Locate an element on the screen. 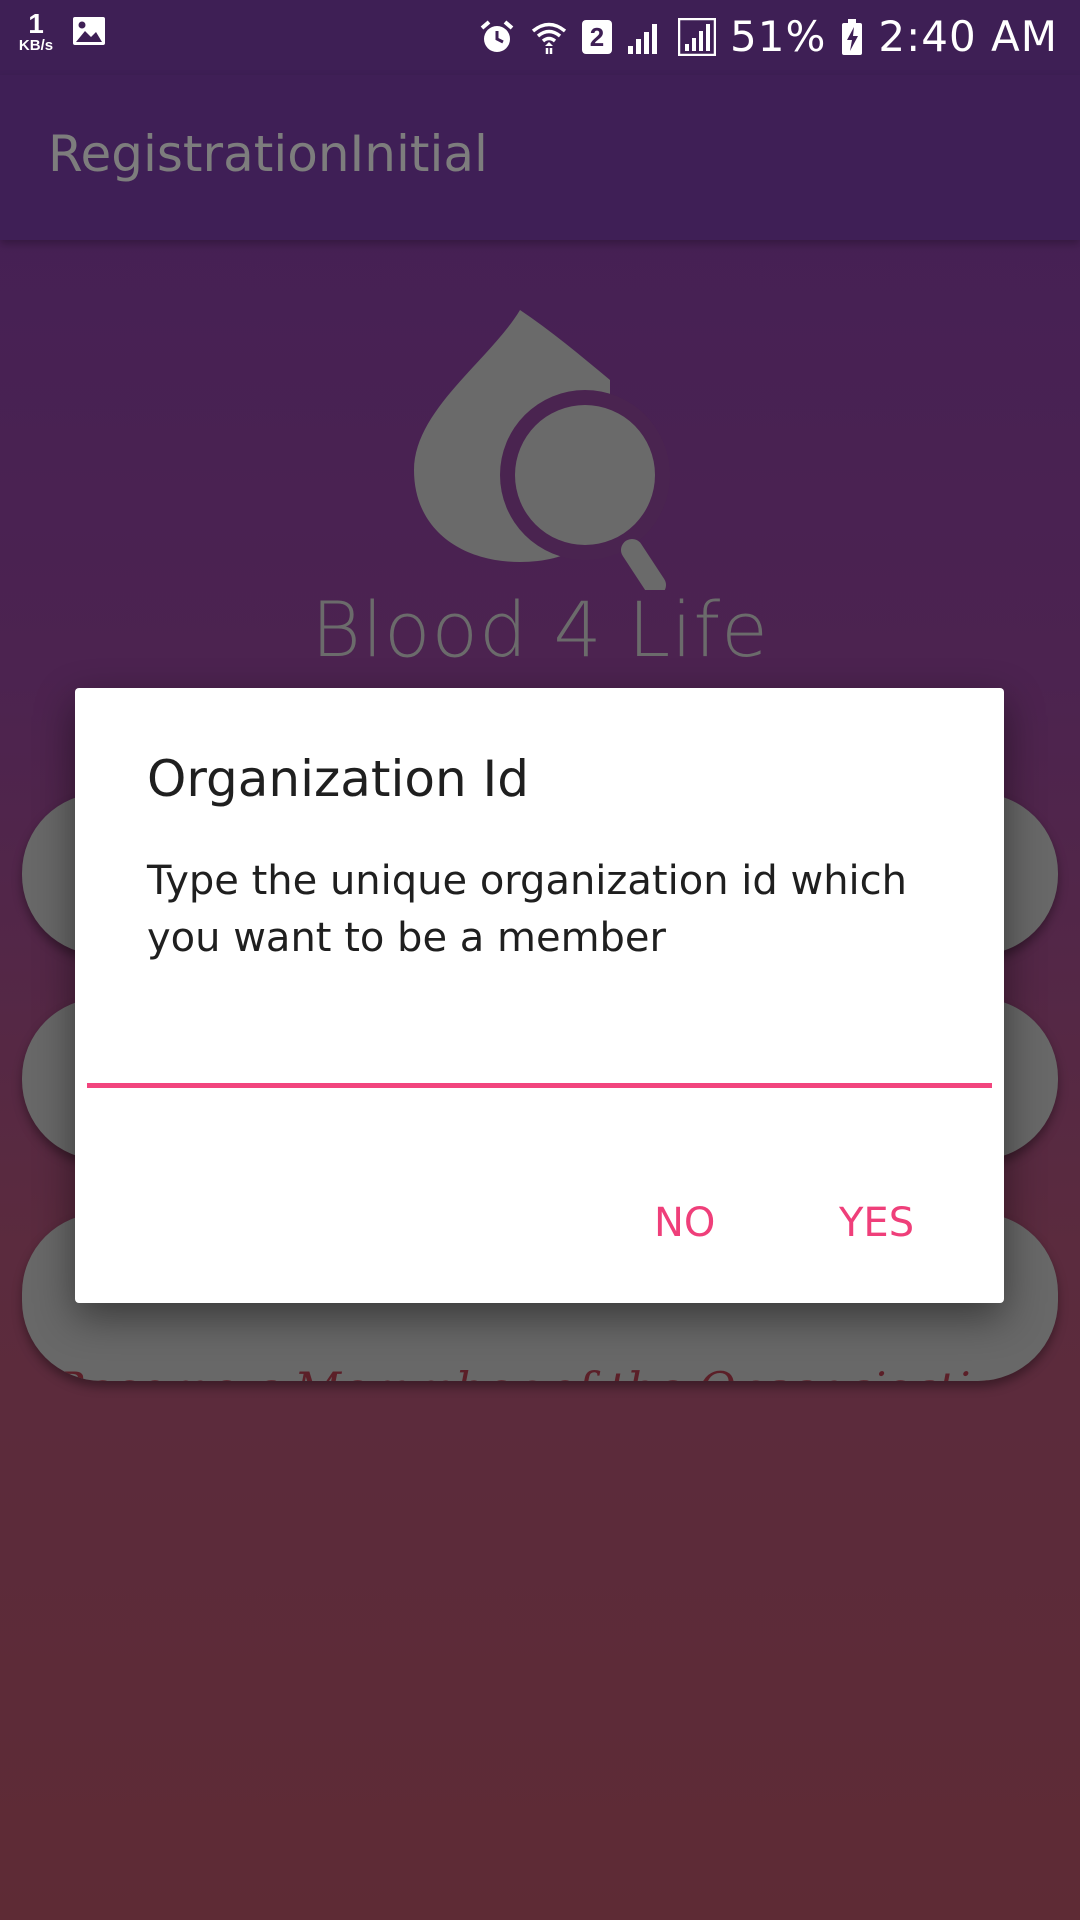  organization-id-input is located at coordinates (539, 1053).